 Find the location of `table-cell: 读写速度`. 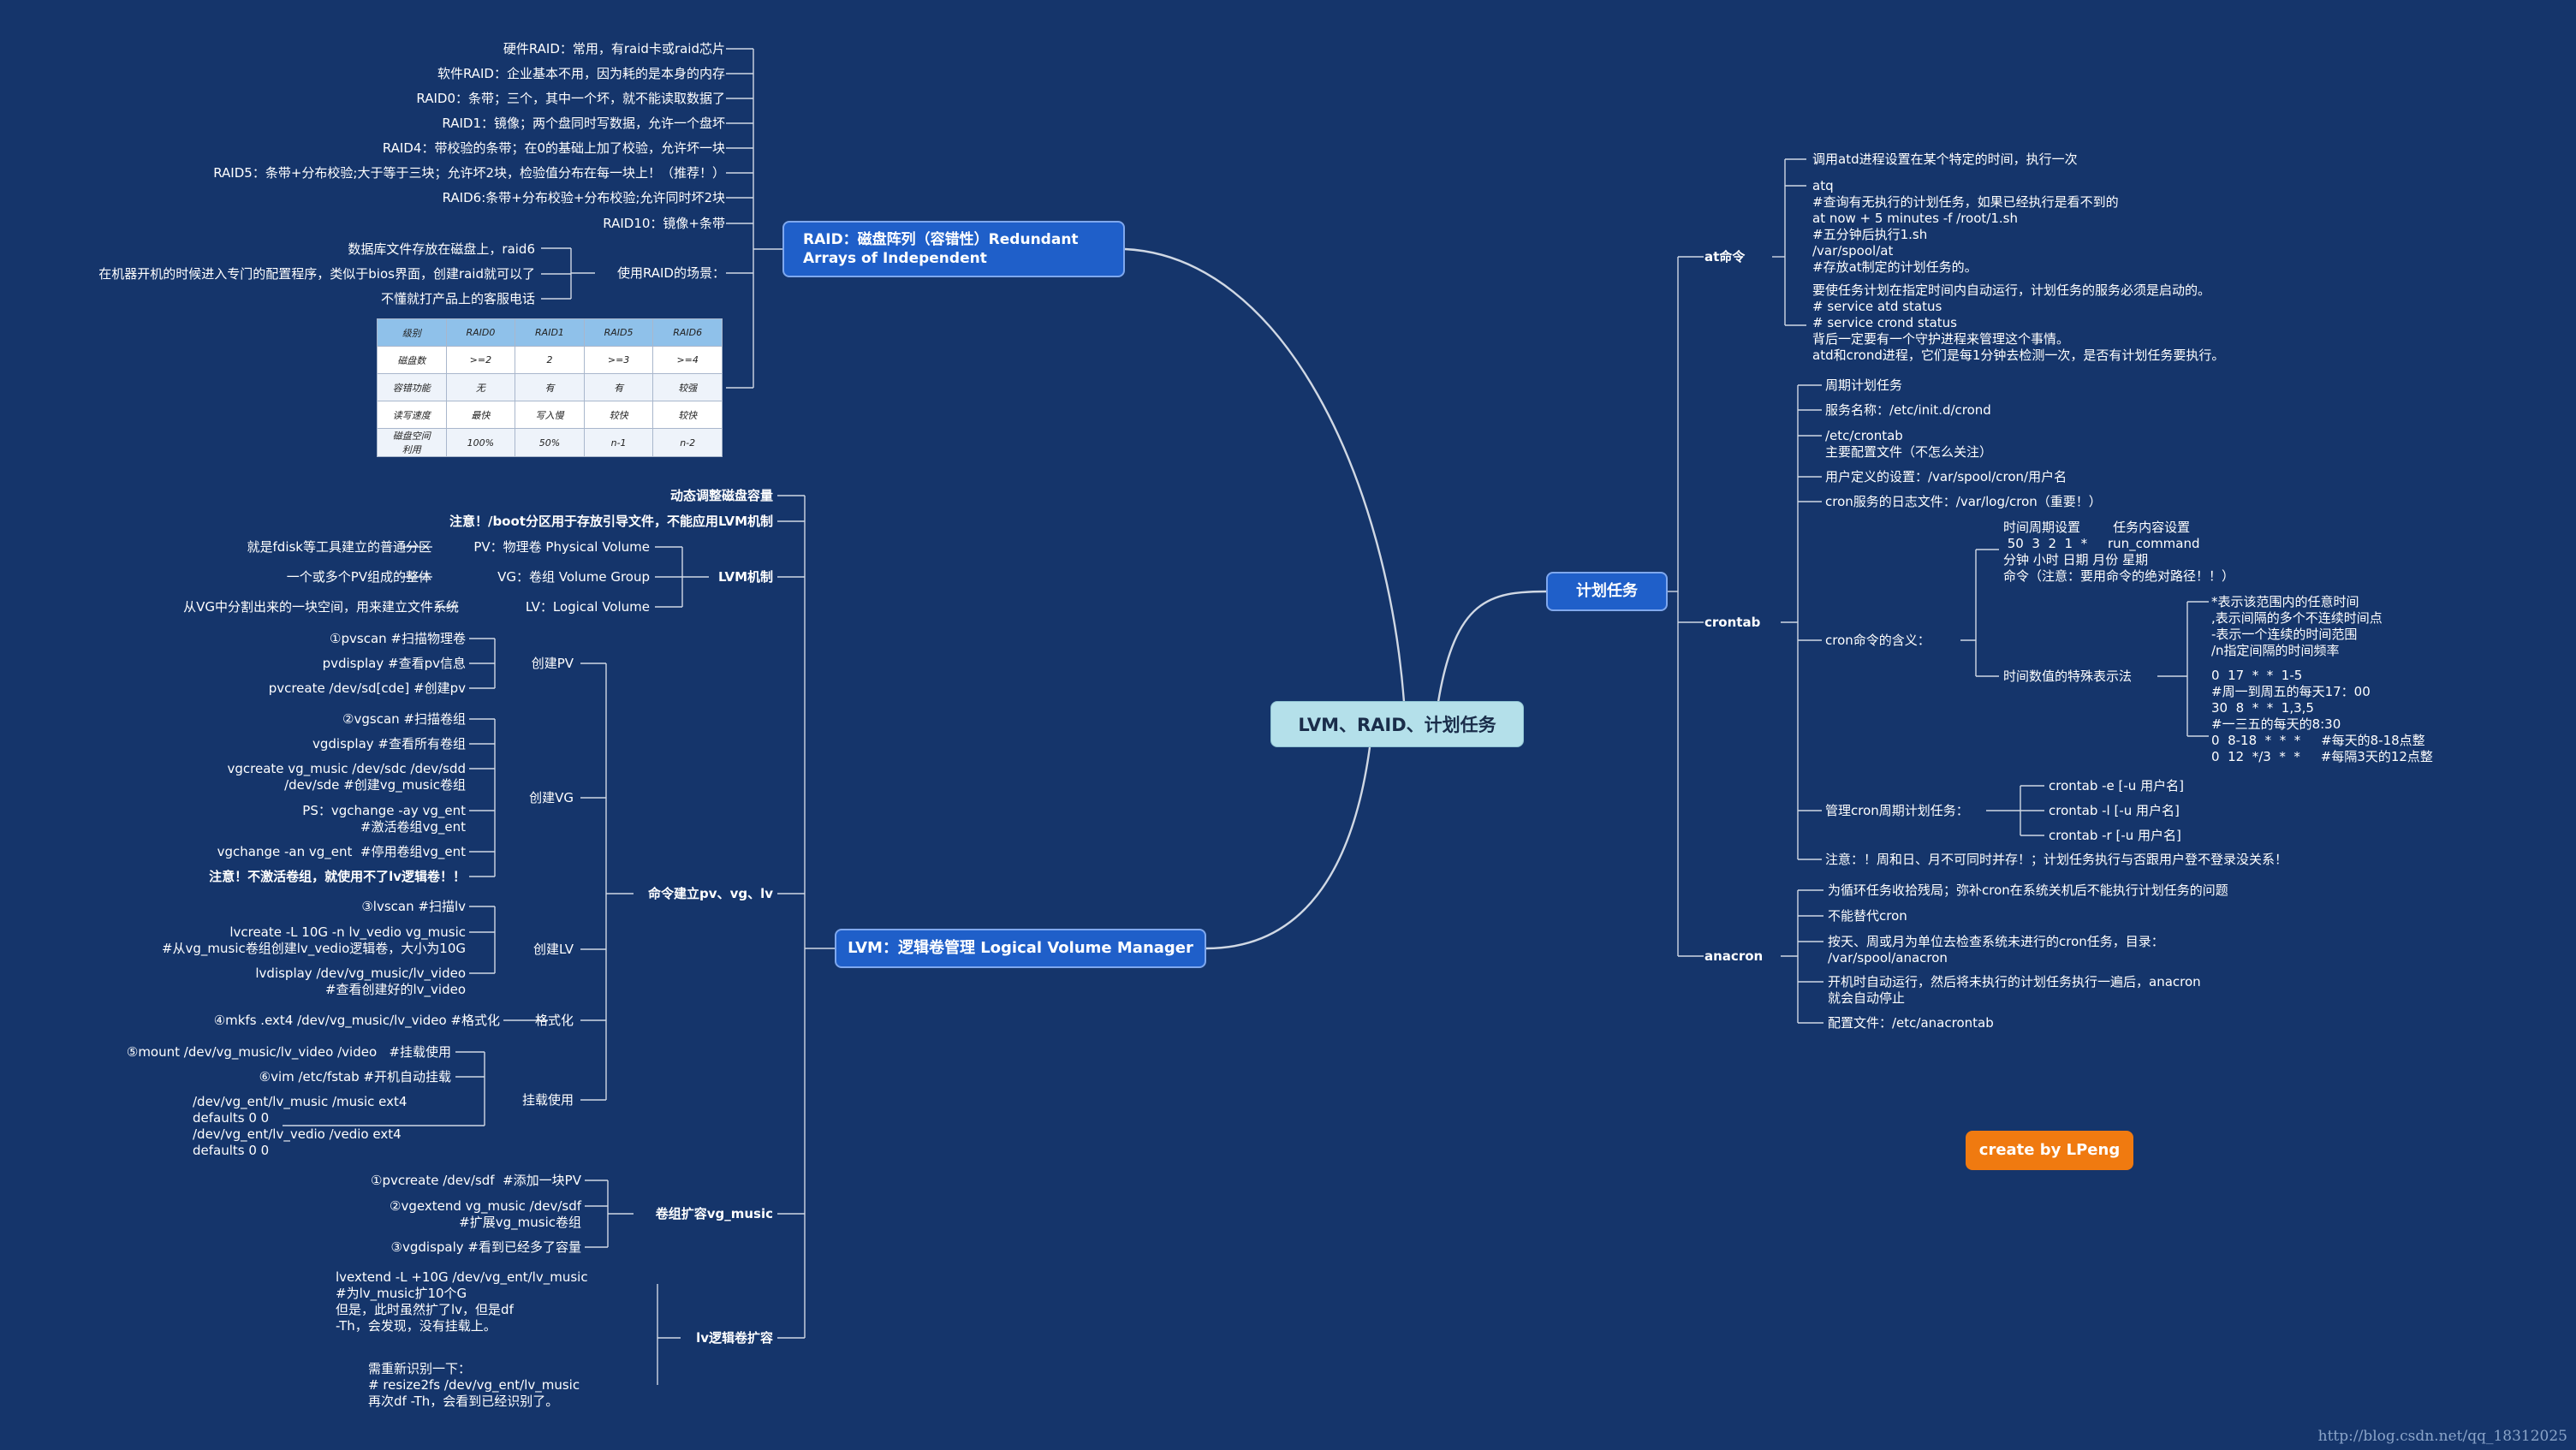

table-cell: 读写速度 is located at coordinates (412, 415).